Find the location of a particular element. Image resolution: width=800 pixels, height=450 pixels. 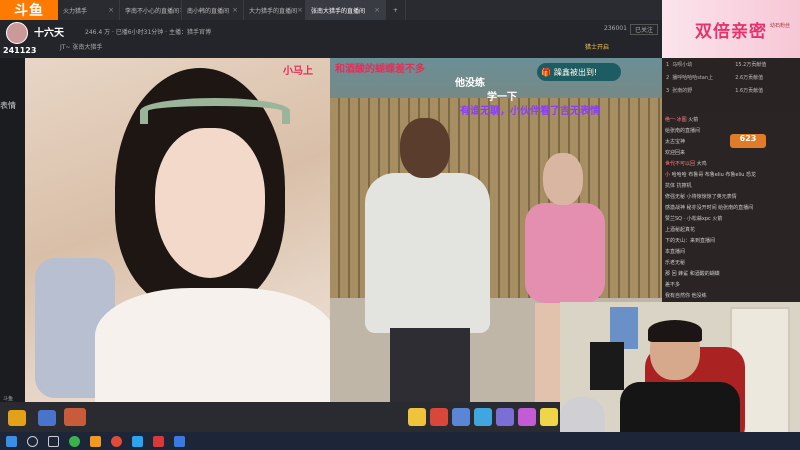

avatar is located at coordinates (17, 33).